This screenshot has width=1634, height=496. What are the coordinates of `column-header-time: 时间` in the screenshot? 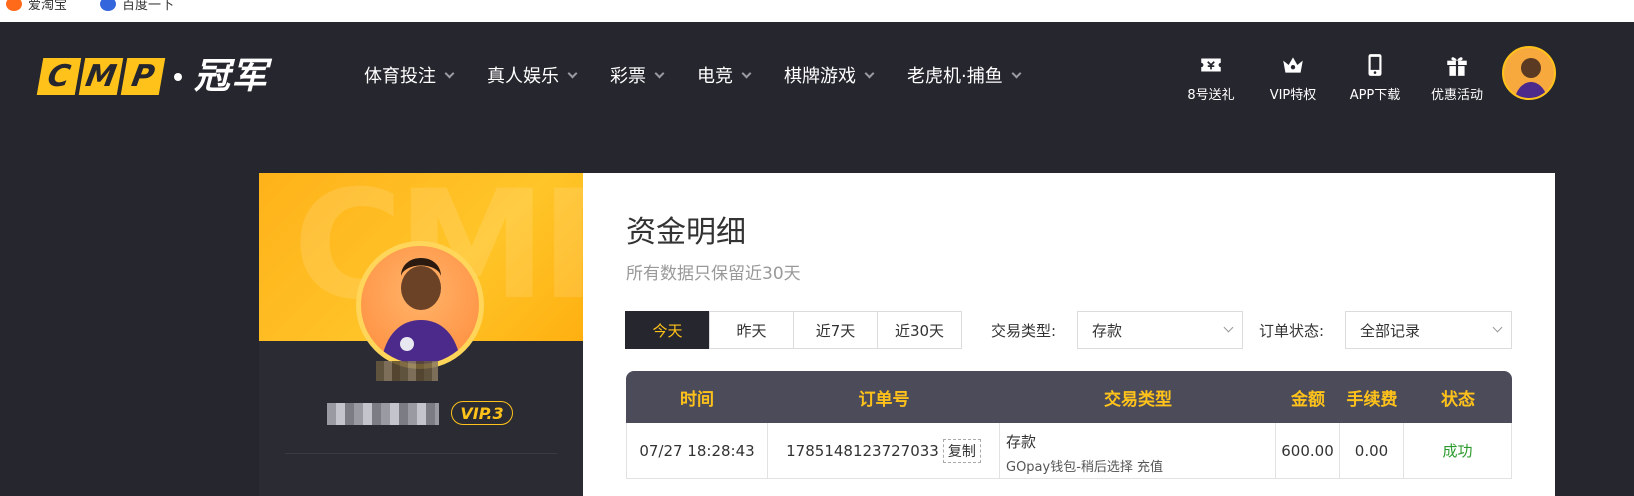 It's located at (697, 399).